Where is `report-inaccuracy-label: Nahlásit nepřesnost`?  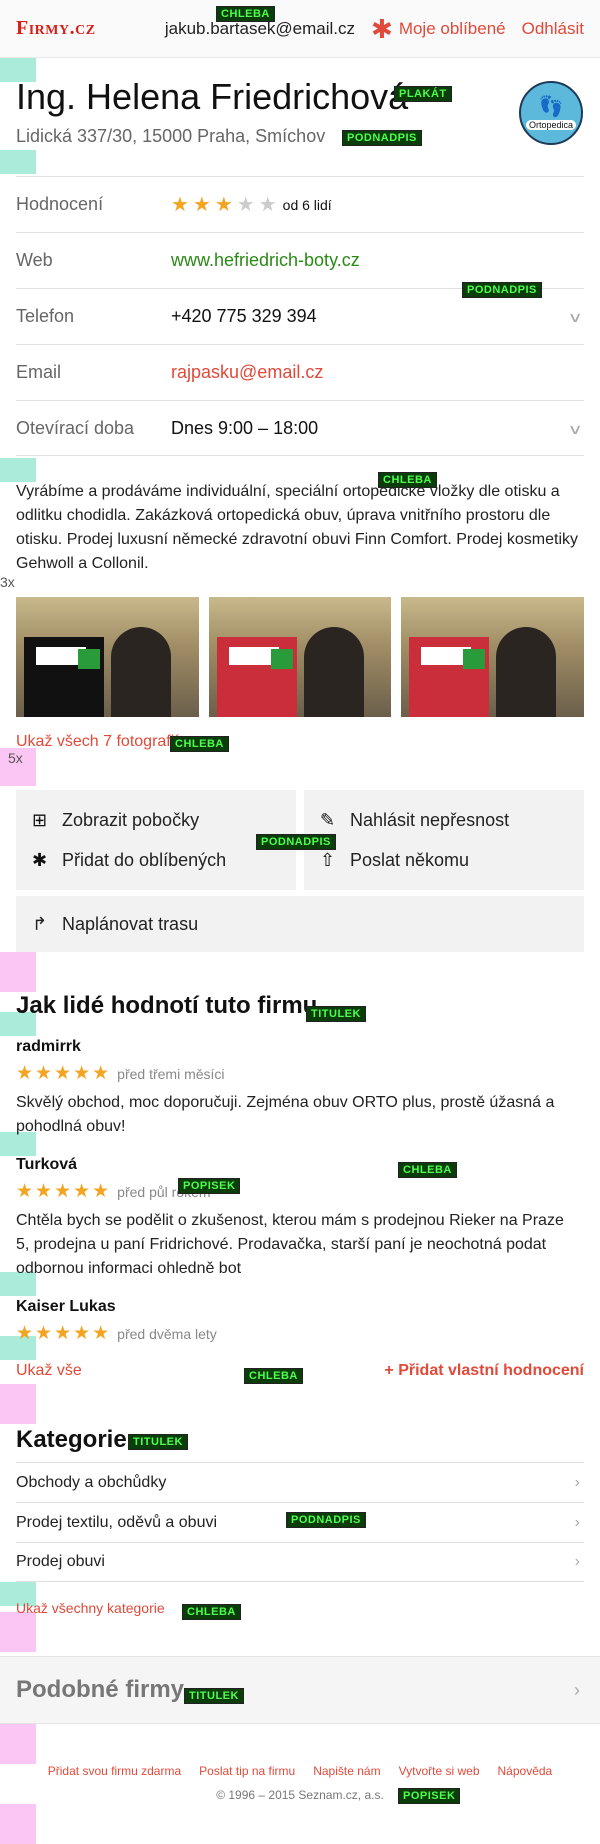 report-inaccuracy-label: Nahlásit nepřesnost is located at coordinates (430, 819).